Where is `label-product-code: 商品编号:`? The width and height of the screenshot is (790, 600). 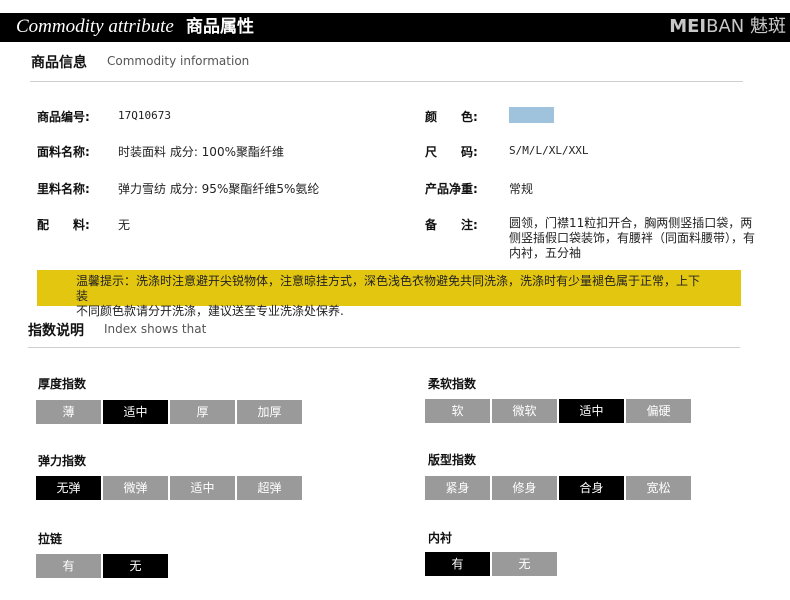 label-product-code: 商品编号: is located at coordinates (63, 117).